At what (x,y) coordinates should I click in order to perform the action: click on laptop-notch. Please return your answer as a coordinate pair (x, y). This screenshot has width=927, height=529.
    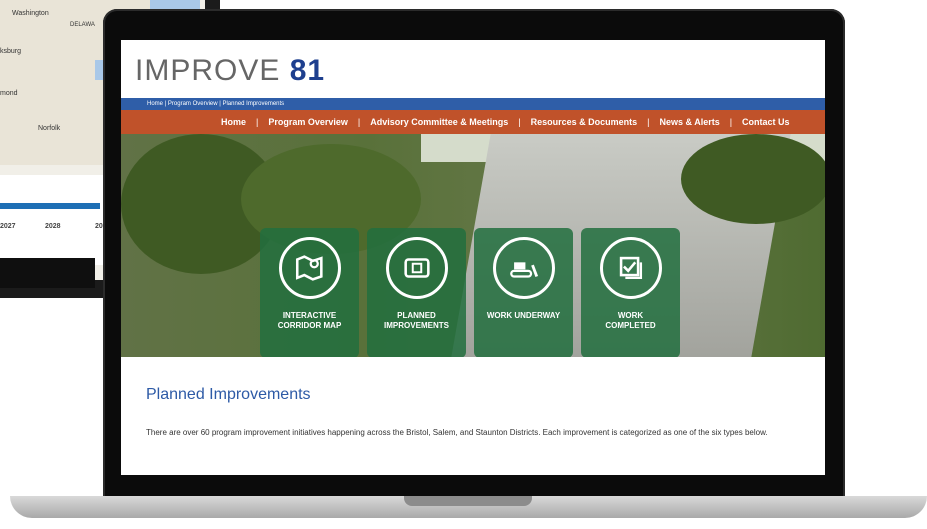
    Looking at the image, I should click on (468, 501).